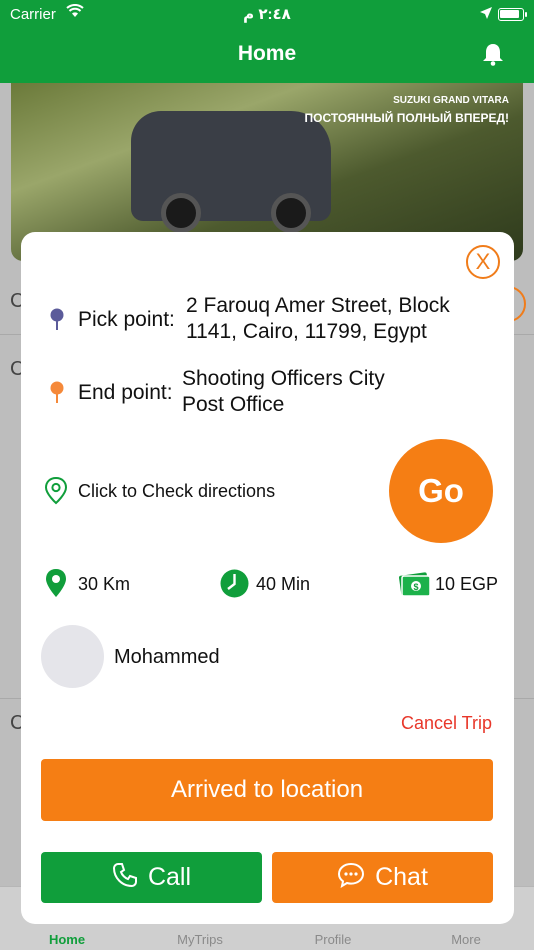 Image resolution: width=534 pixels, height=950 pixels. What do you see at coordinates (200, 939) in the screenshot?
I see `tab-mytrips: MyTrips` at bounding box center [200, 939].